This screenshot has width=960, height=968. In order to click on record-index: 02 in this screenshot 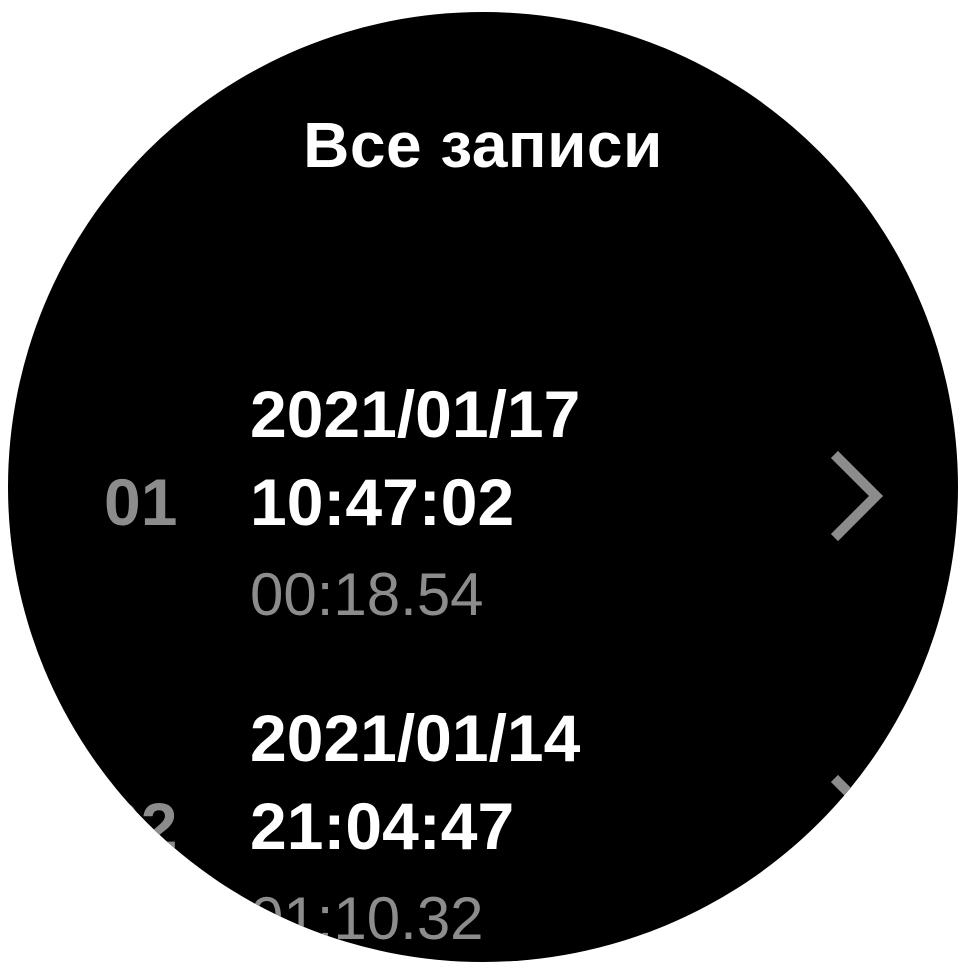, I will do `click(141, 826)`.